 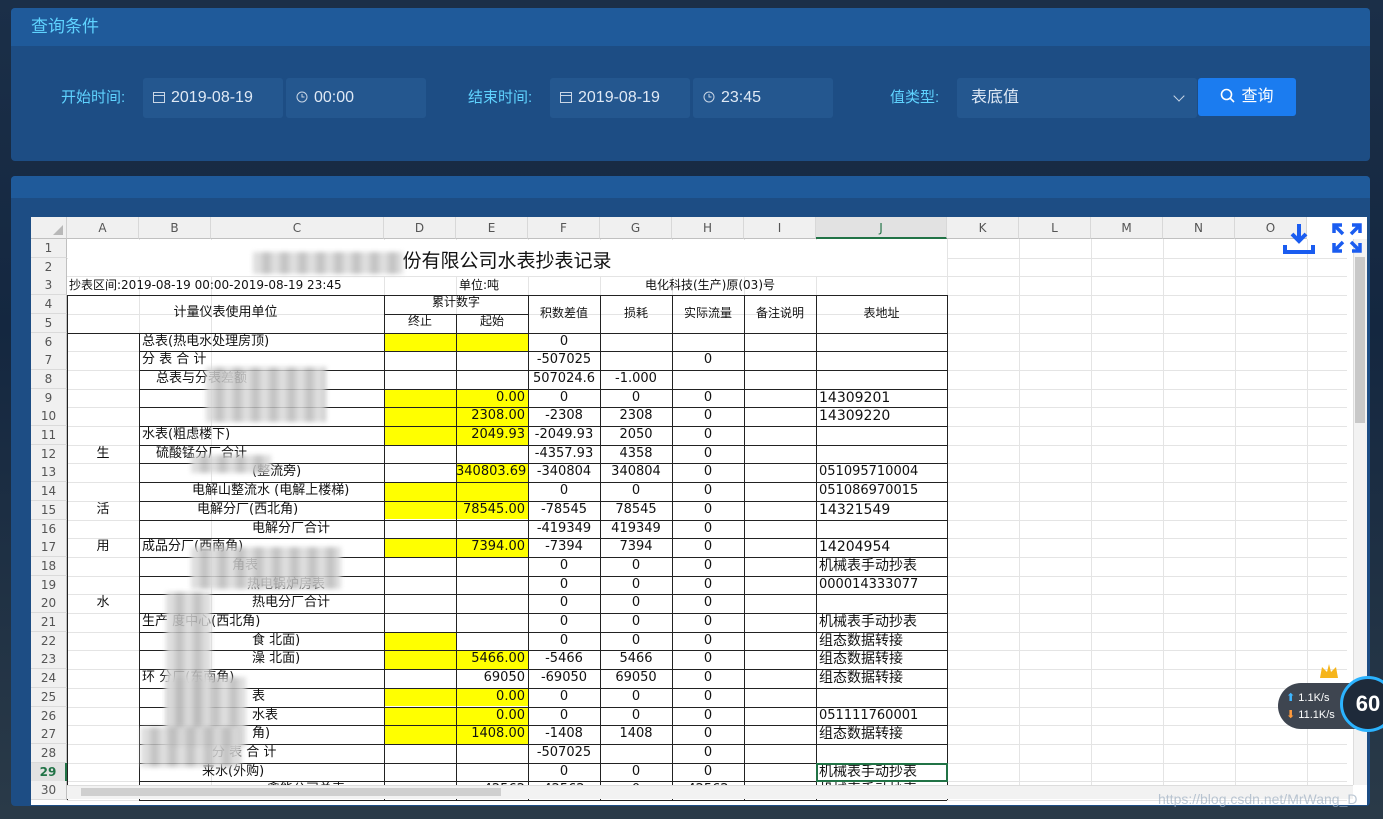 I want to click on column-header: E, so click(x=492, y=228).